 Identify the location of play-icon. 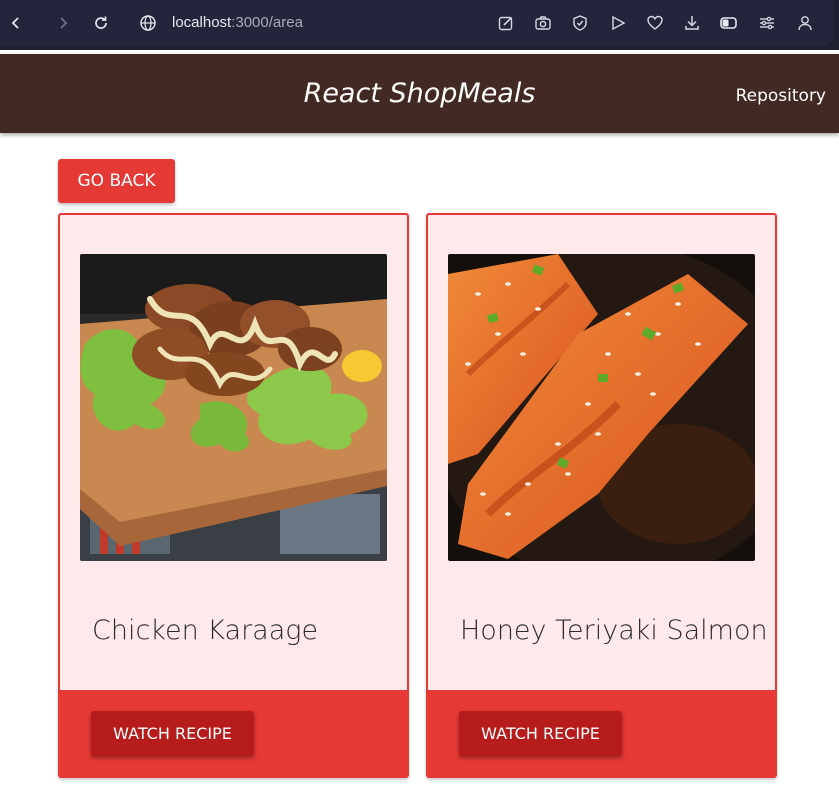
(618, 23).